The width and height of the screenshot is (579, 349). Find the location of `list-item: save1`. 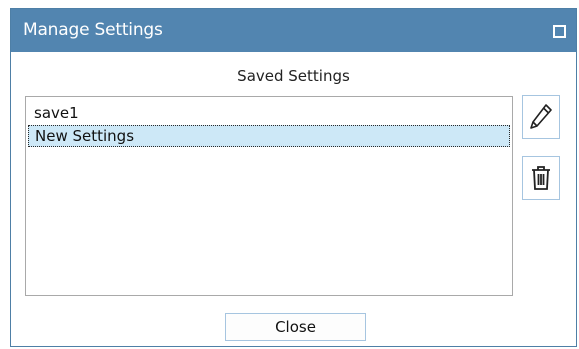

list-item: save1 is located at coordinates (269, 113).